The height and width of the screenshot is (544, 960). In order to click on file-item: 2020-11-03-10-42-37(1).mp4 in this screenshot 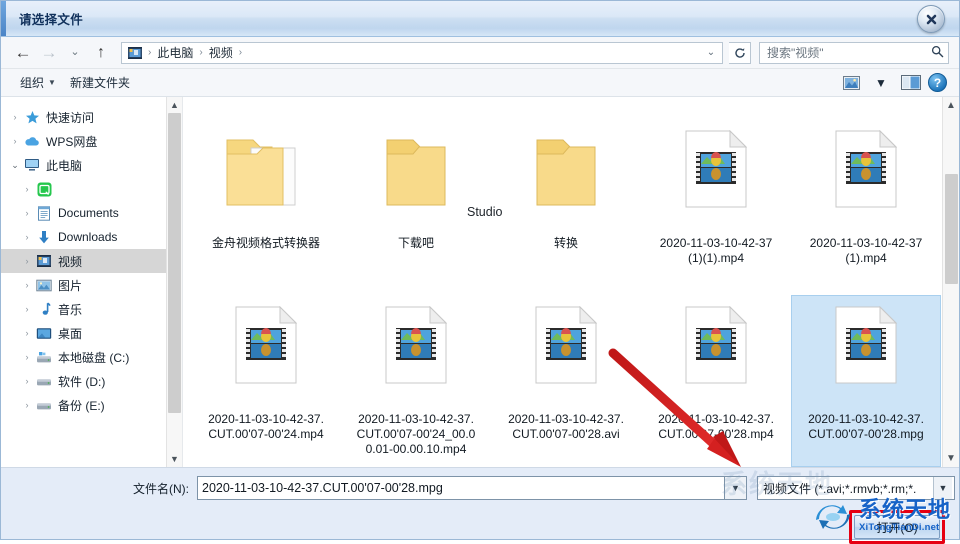, I will do `click(866, 205)`.